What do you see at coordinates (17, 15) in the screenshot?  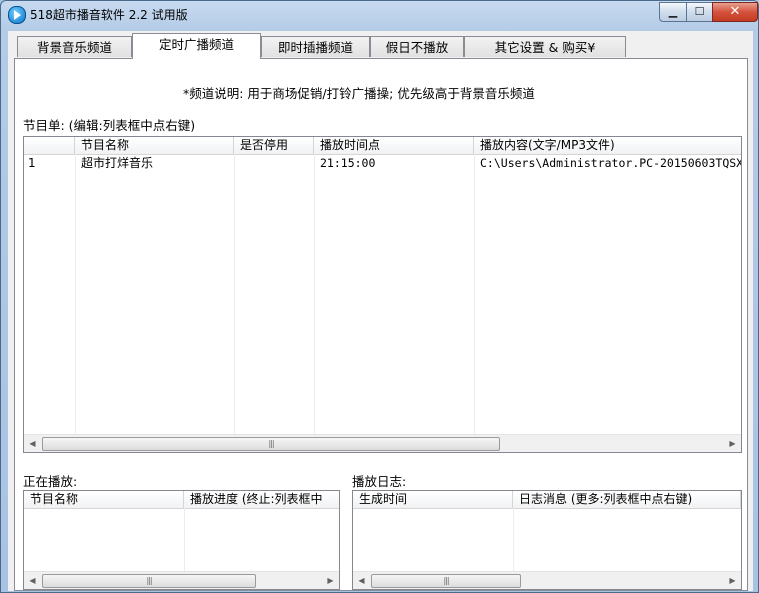 I see `app-play-icon` at bounding box center [17, 15].